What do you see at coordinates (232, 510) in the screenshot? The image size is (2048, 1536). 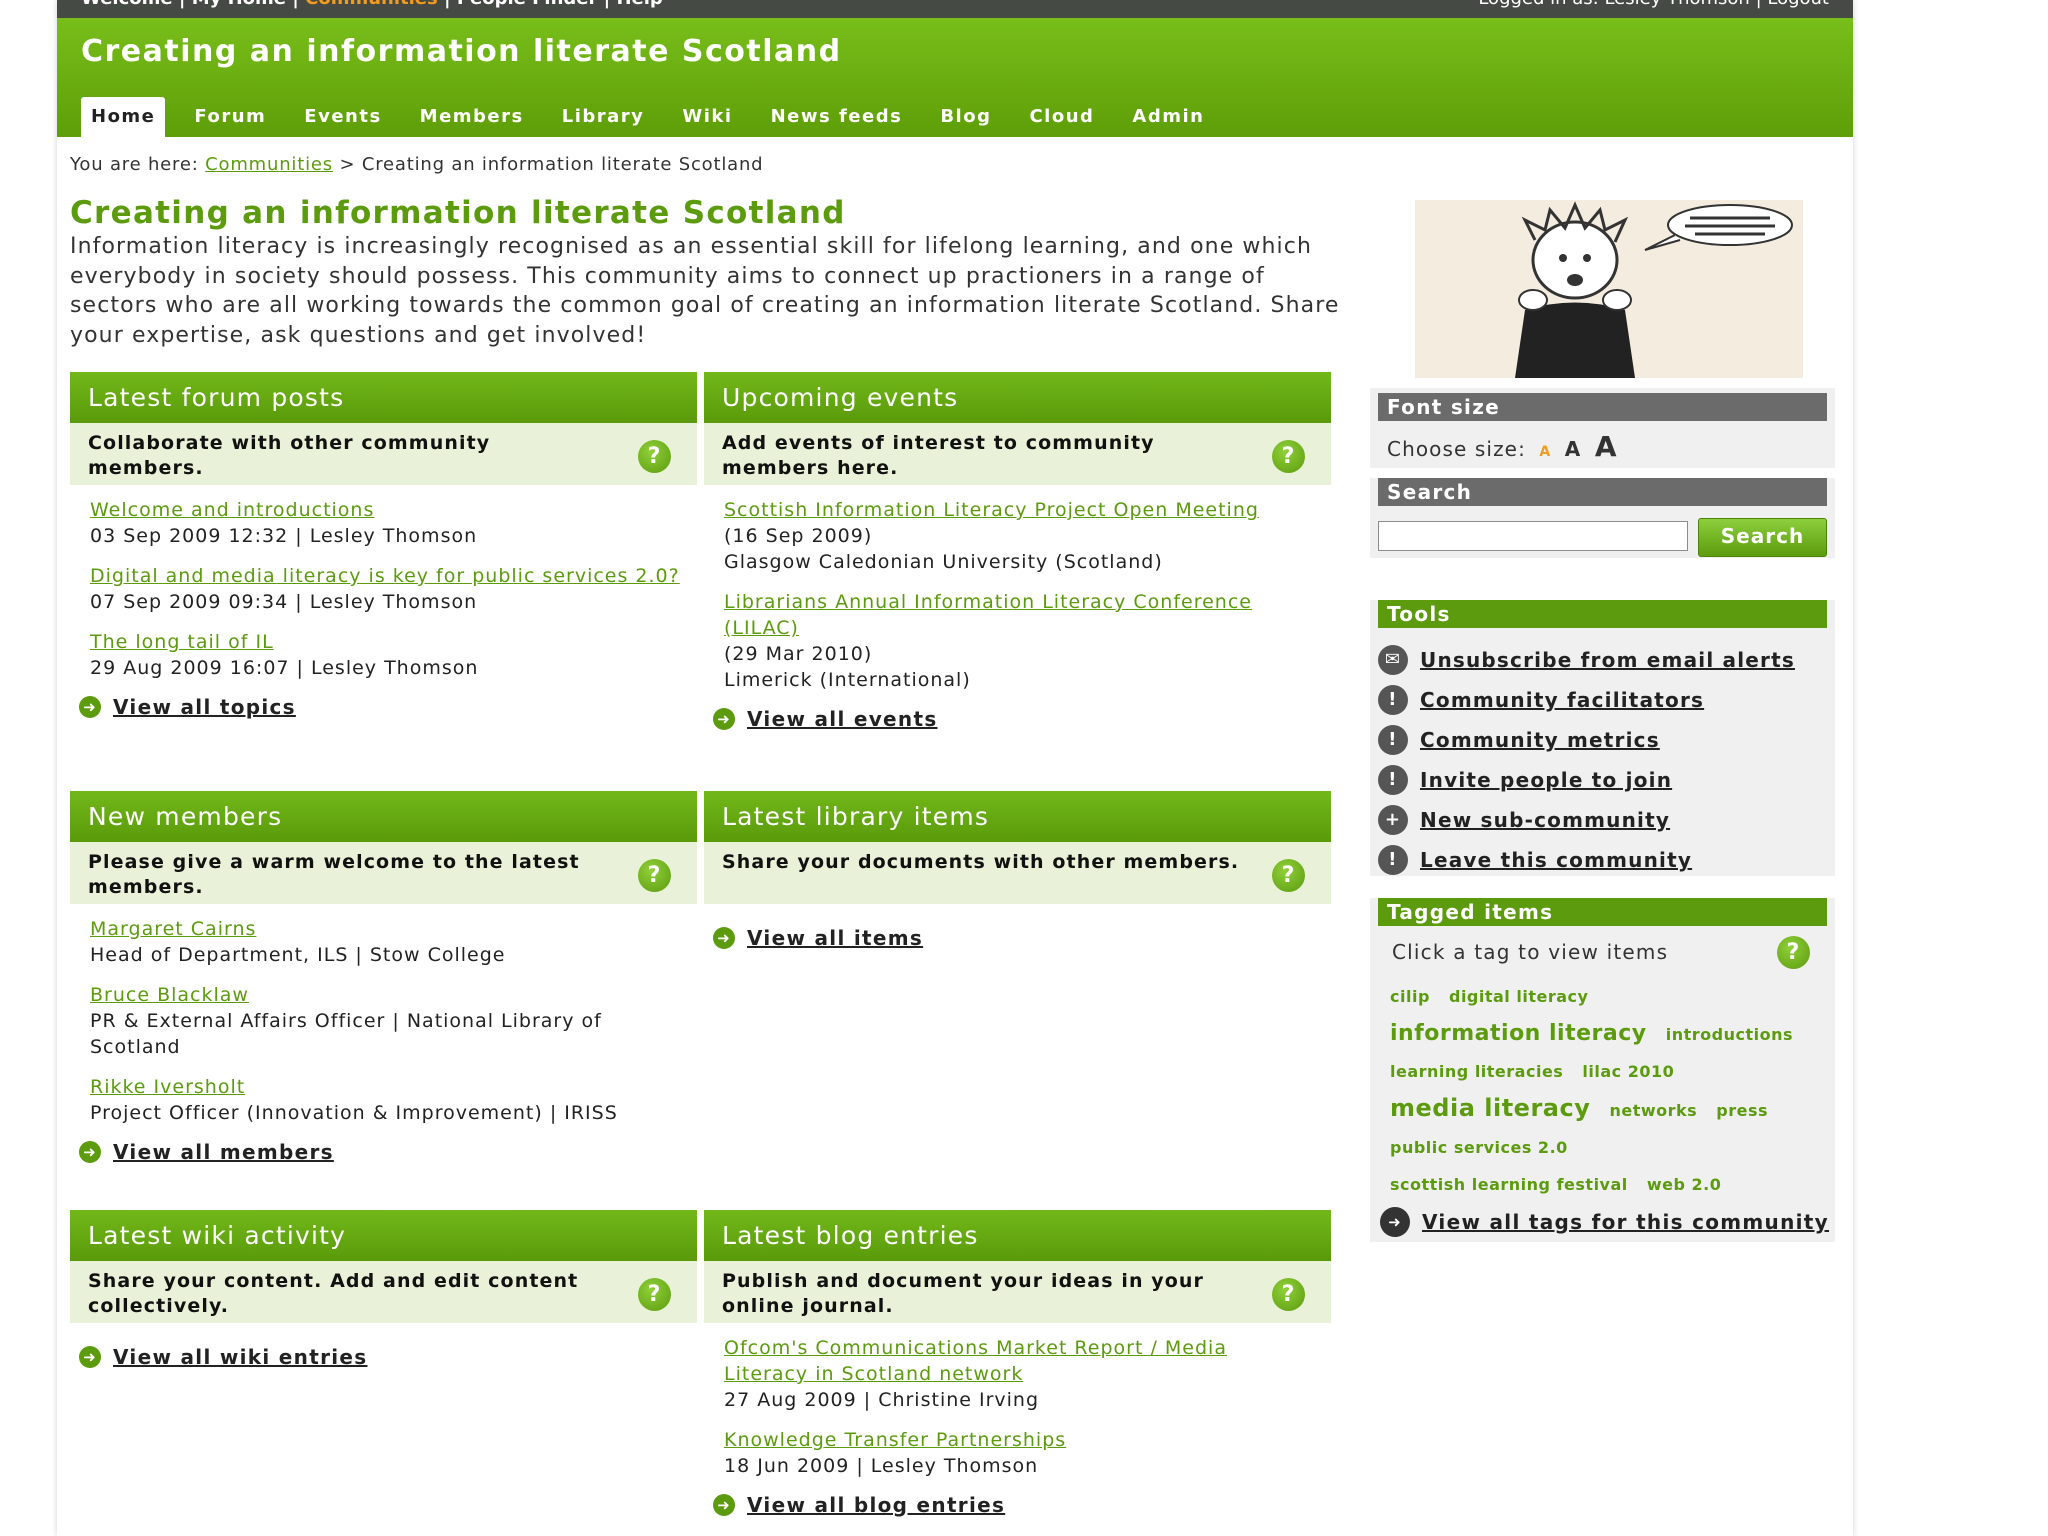 I see `forum-post-link: Welcome and introductions` at bounding box center [232, 510].